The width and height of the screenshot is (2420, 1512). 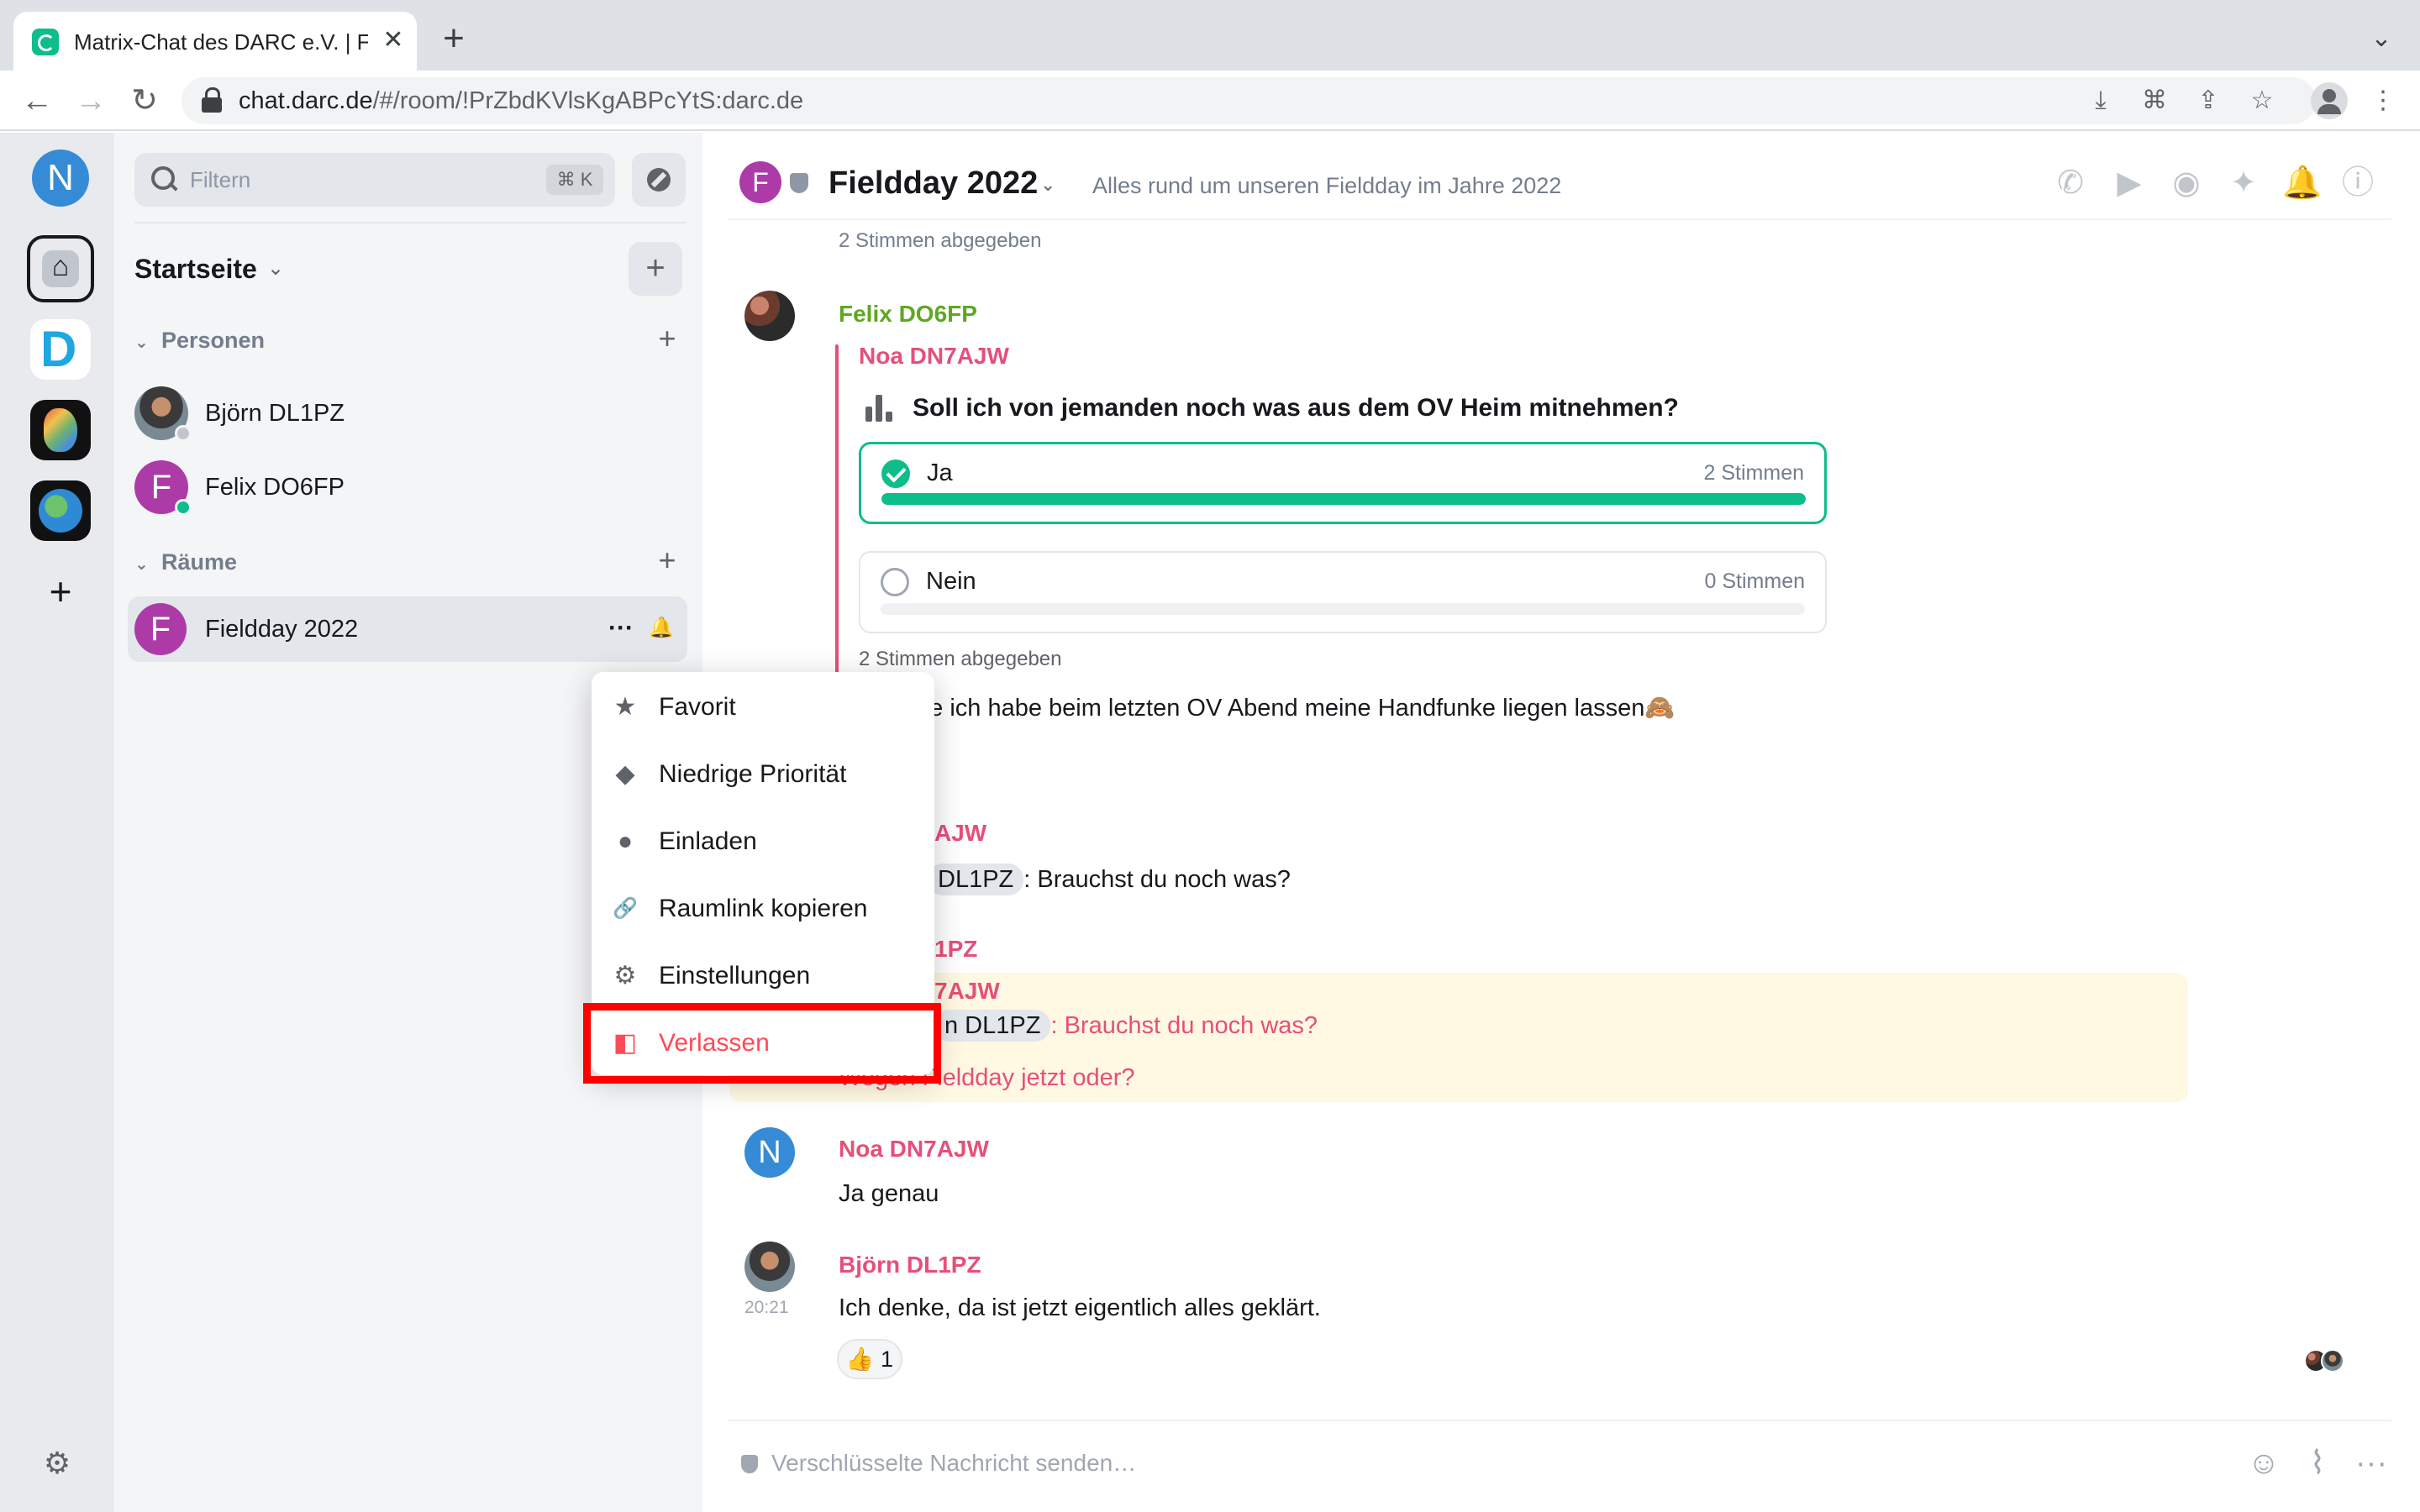 I want to click on menu-item-copy-room-link: 🔗 Raumlink kopieren, so click(x=763, y=908).